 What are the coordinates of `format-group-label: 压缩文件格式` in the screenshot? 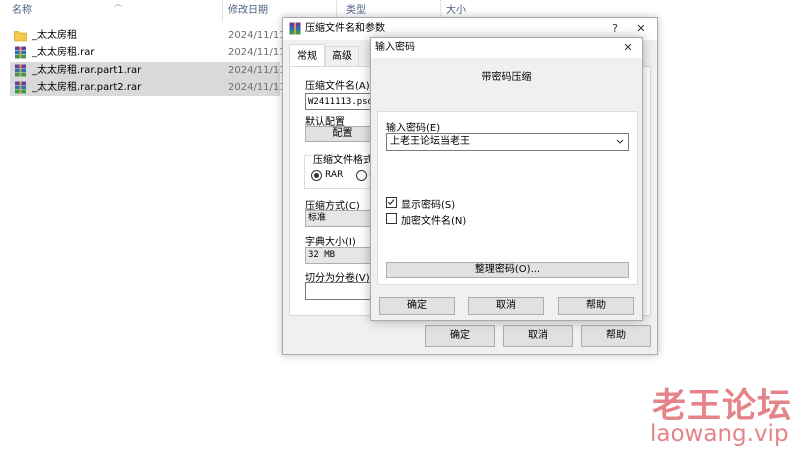 It's located at (343, 158).